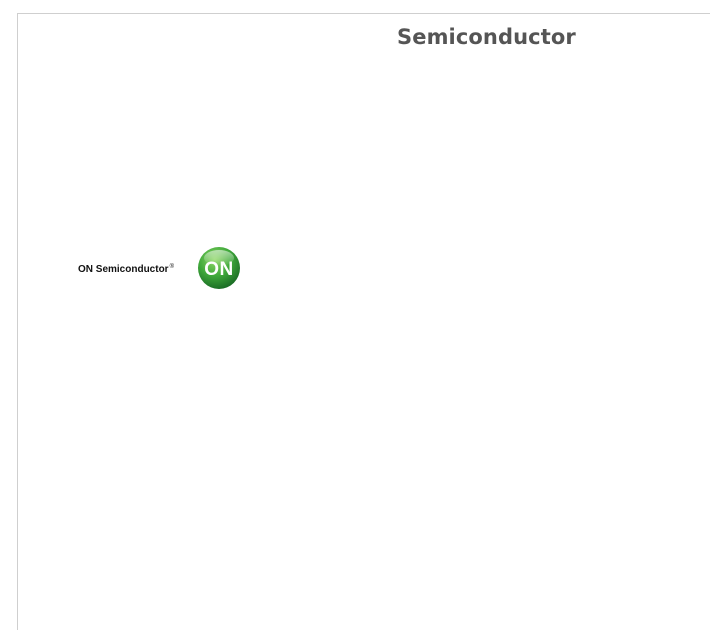 This screenshot has width=710, height=630. I want to click on brand-wordmark: ON Semiconductor®, so click(126, 269).